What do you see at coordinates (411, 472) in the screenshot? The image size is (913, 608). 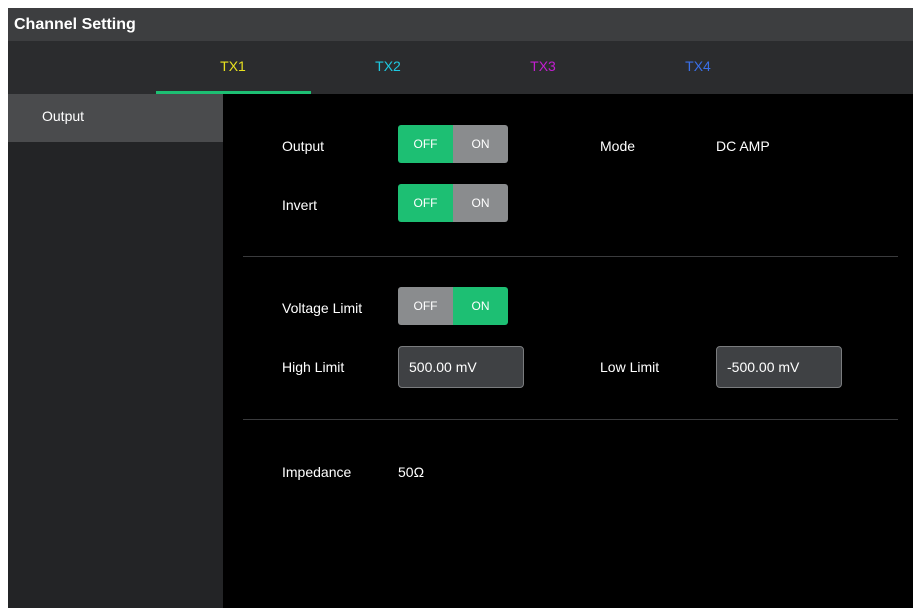 I see `impedance-value: 50Ω` at bounding box center [411, 472].